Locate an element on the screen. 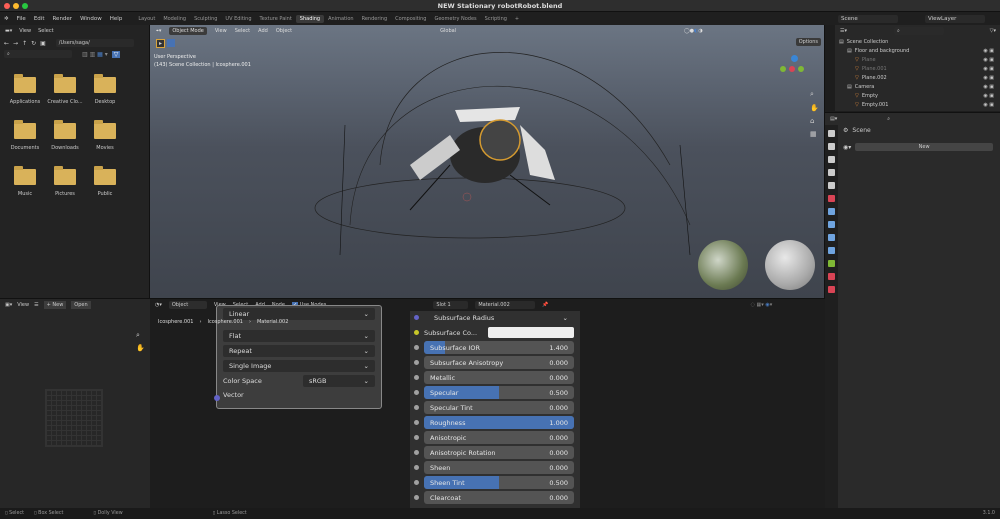 The image size is (1000, 519). blender-logo-icon: ✲ is located at coordinates (6, 19).